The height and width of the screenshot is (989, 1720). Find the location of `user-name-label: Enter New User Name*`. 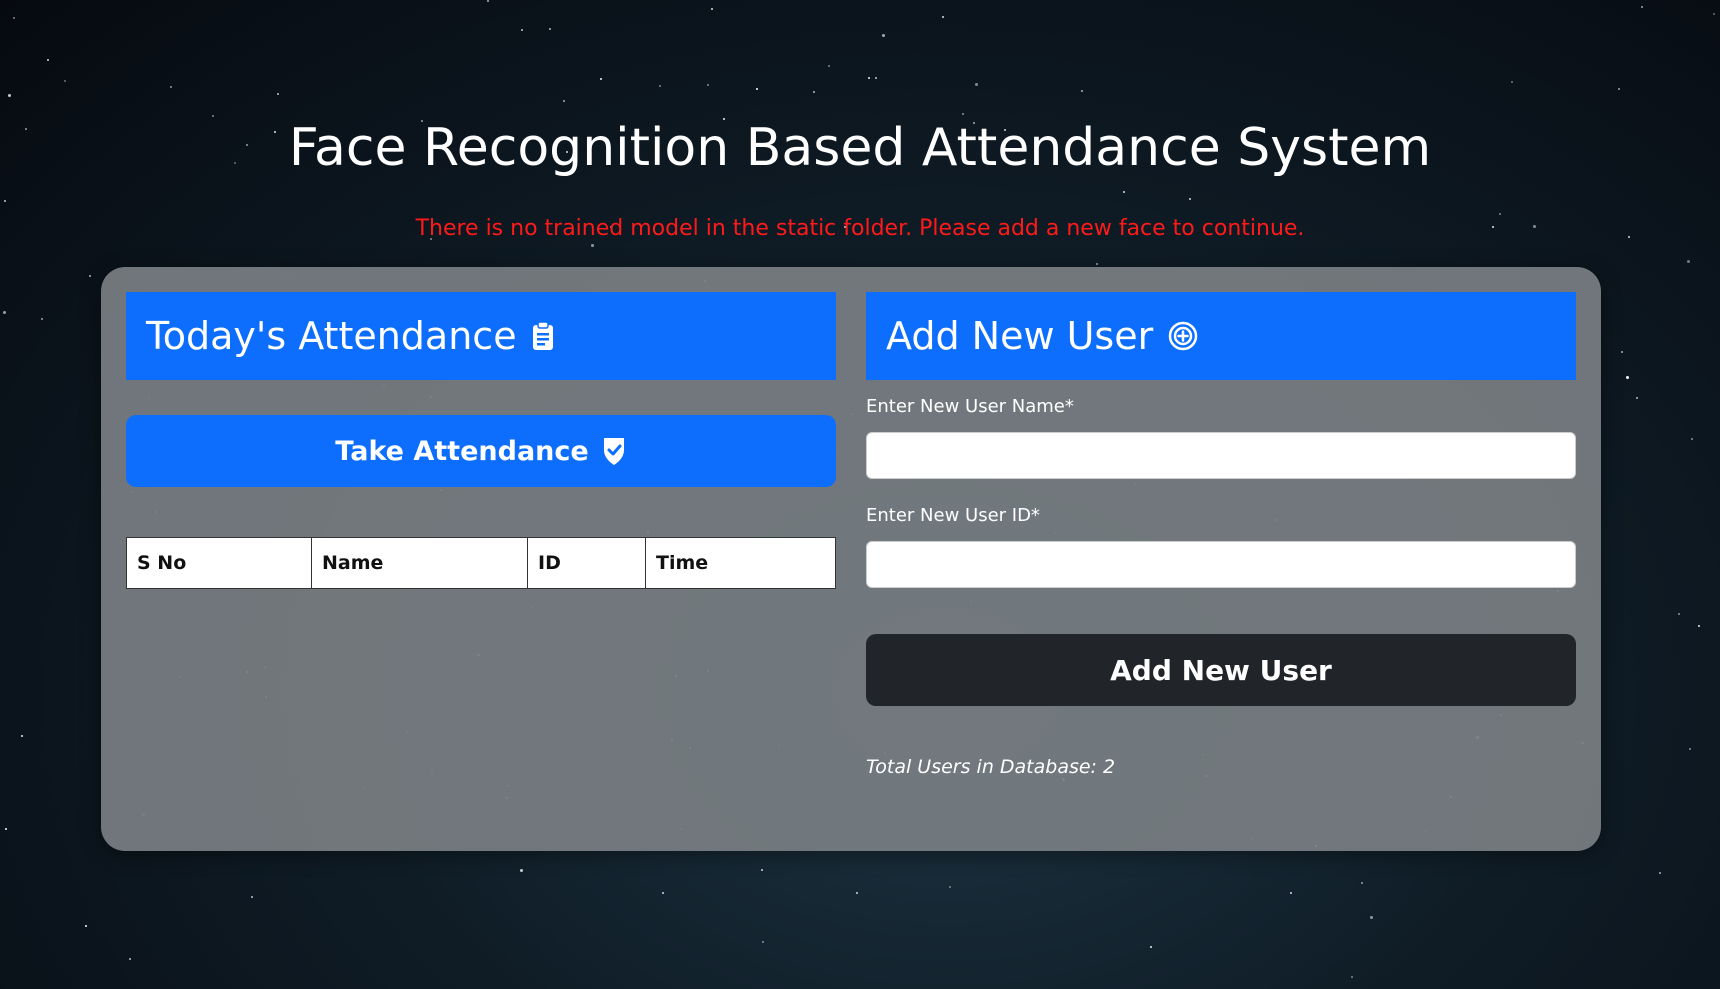

user-name-label: Enter New User Name* is located at coordinates (970, 406).